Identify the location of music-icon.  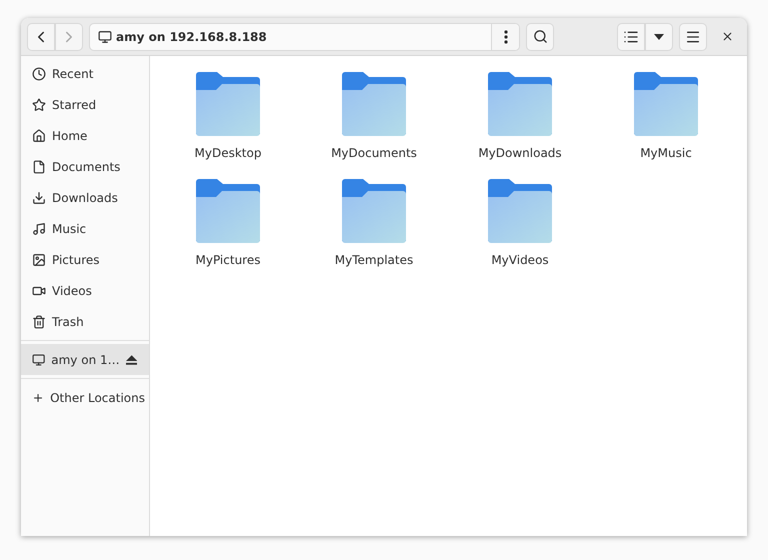
(39, 229).